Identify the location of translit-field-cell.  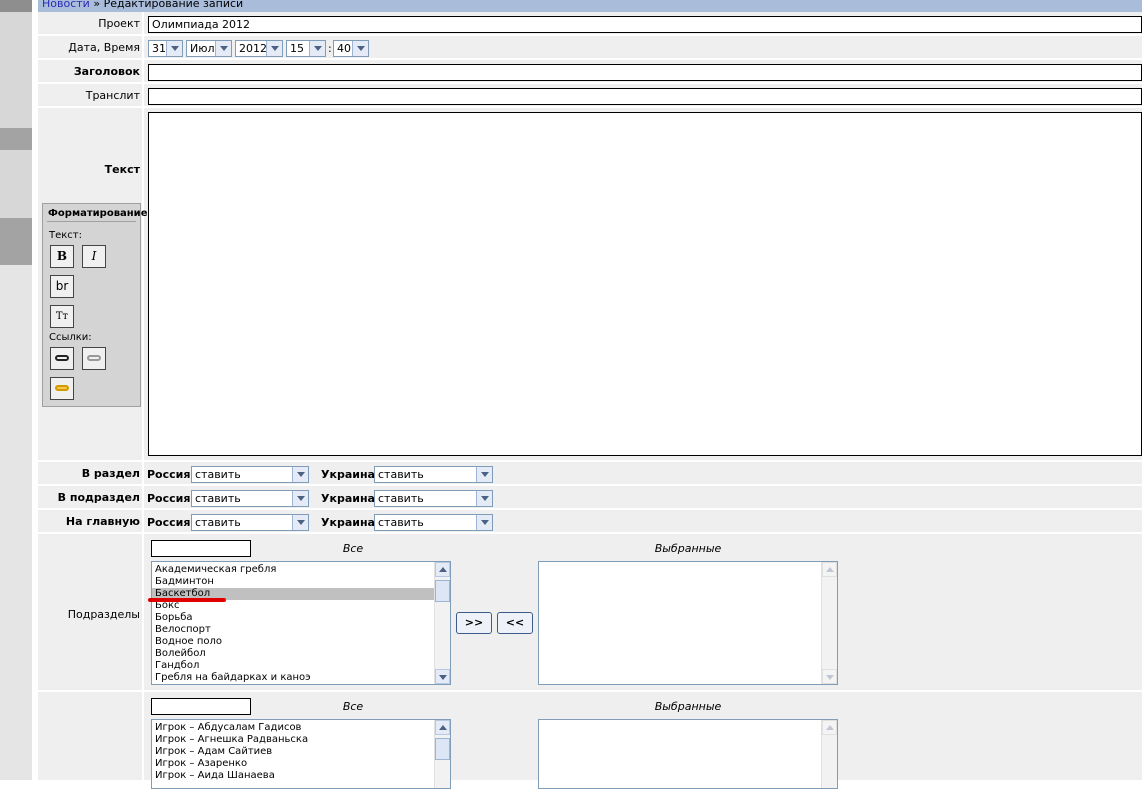
(643, 95).